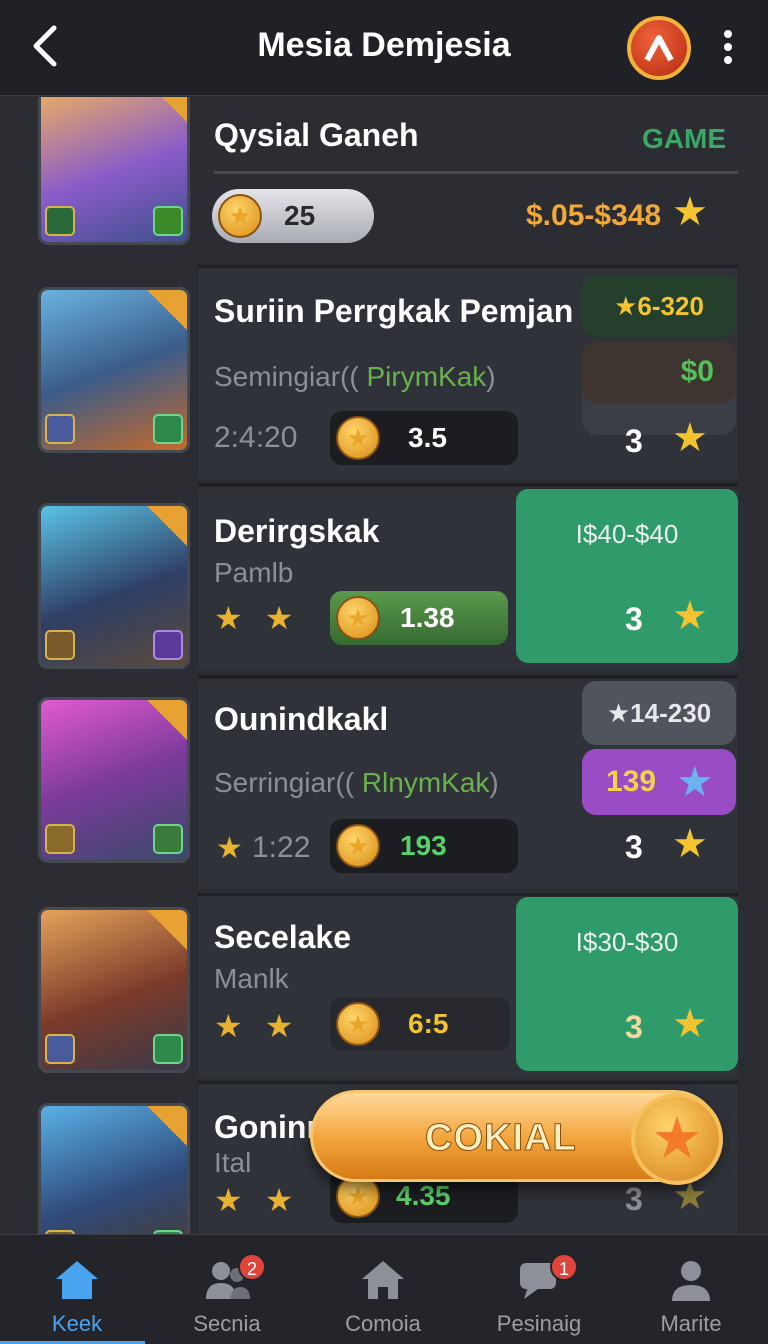 The width and height of the screenshot is (768, 1344). Describe the element at coordinates (356, 782) in the screenshot. I see `item-subtitle: Serringiar(( RlnymKak)` at that location.